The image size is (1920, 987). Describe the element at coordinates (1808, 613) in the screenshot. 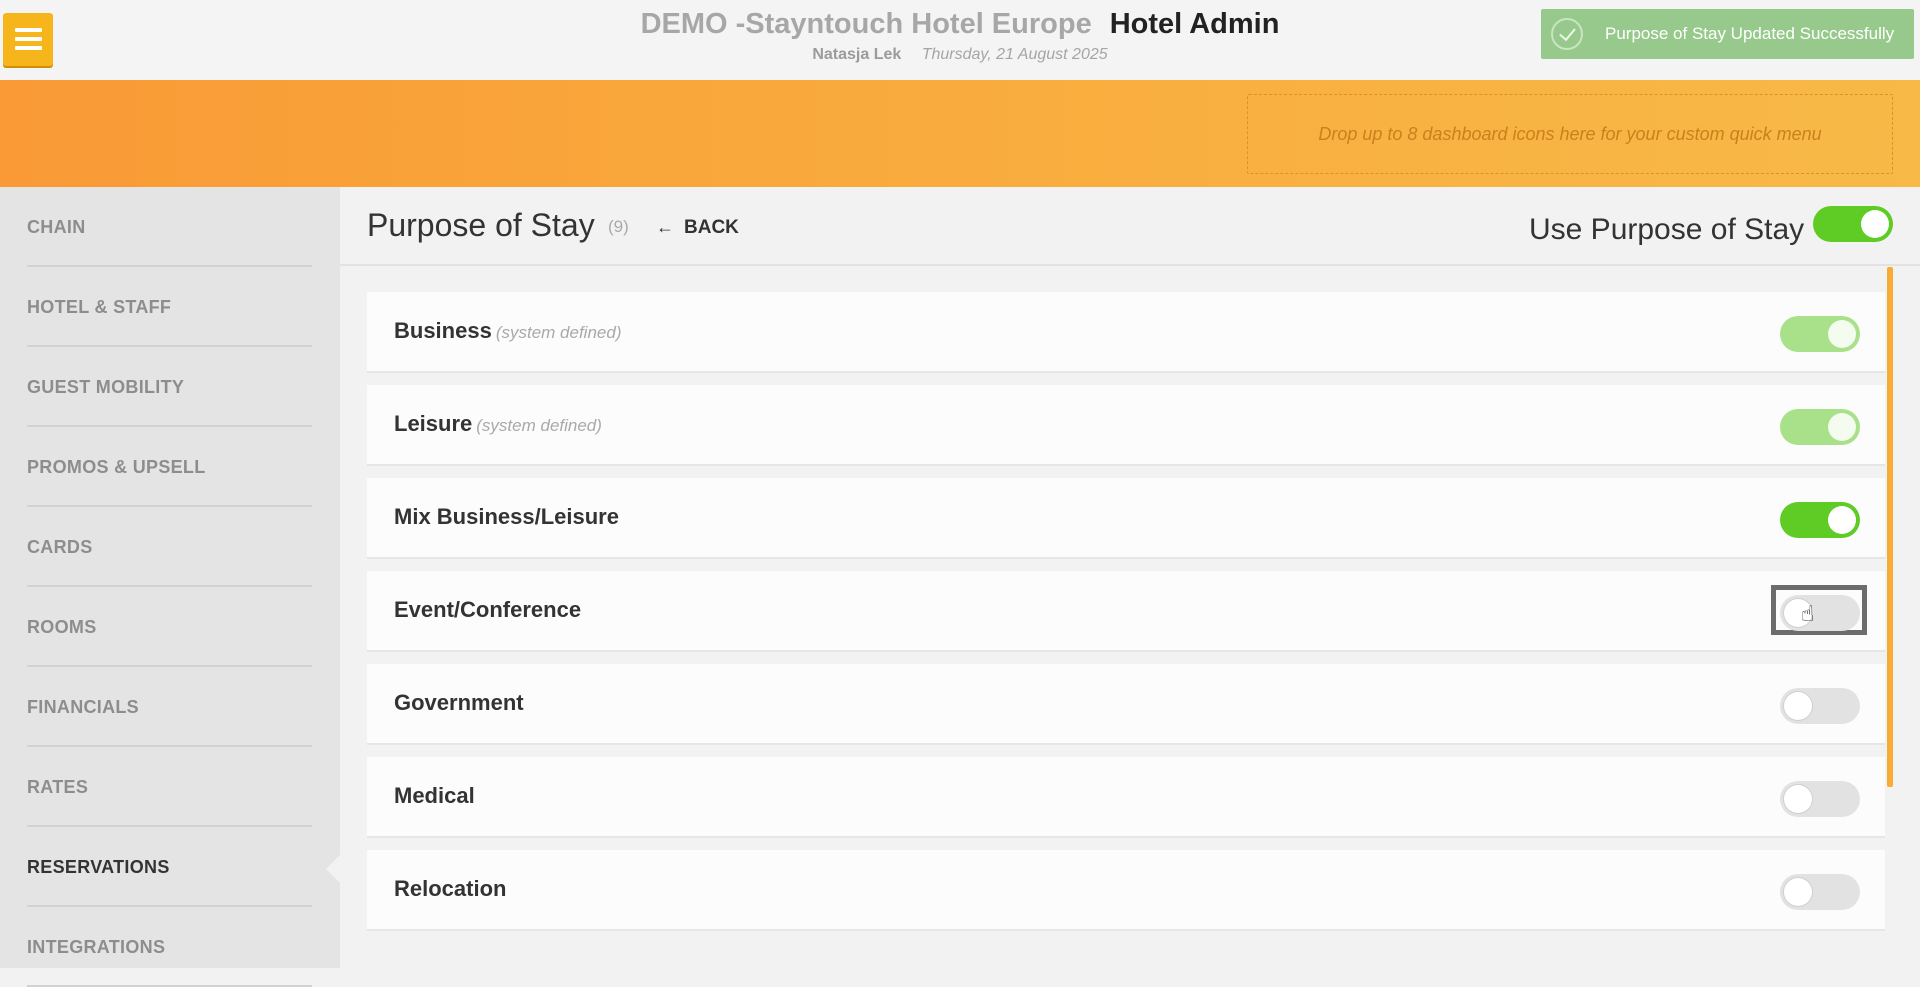

I see `hand-cursor-icon: ☝` at that location.